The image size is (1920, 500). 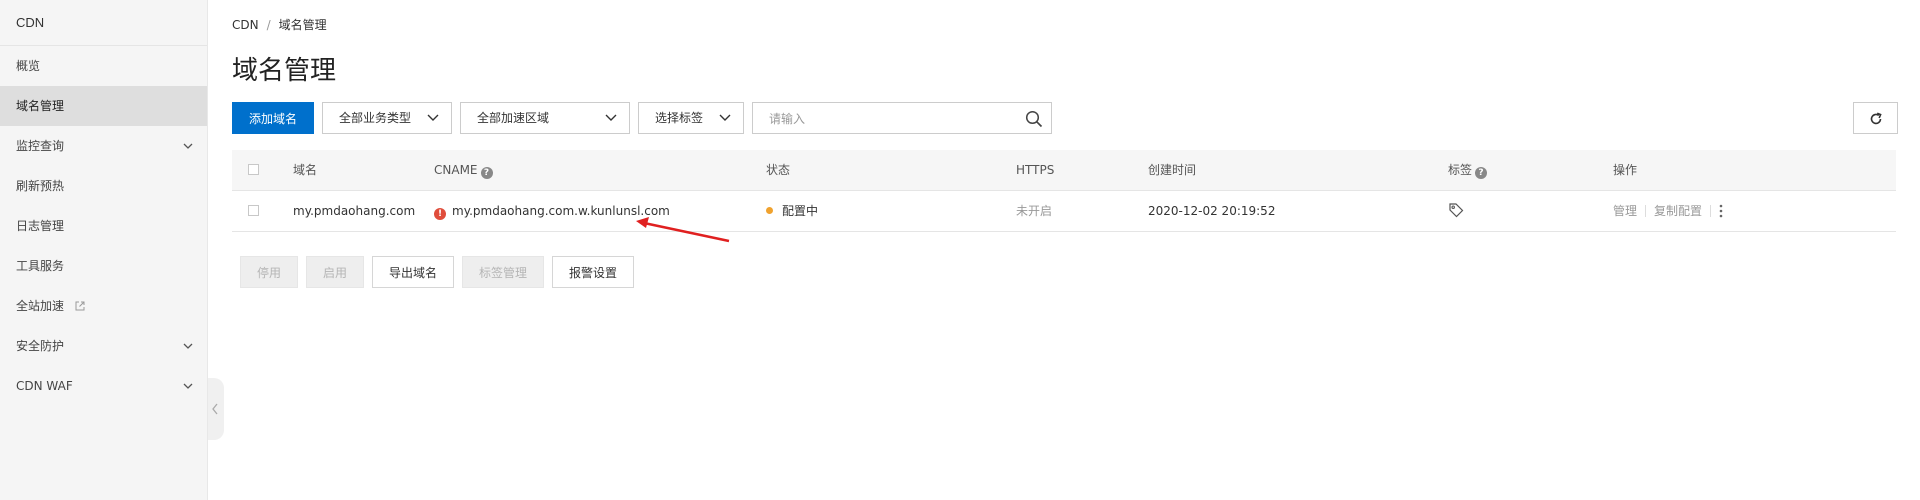 I want to click on search-box, so click(x=902, y=118).